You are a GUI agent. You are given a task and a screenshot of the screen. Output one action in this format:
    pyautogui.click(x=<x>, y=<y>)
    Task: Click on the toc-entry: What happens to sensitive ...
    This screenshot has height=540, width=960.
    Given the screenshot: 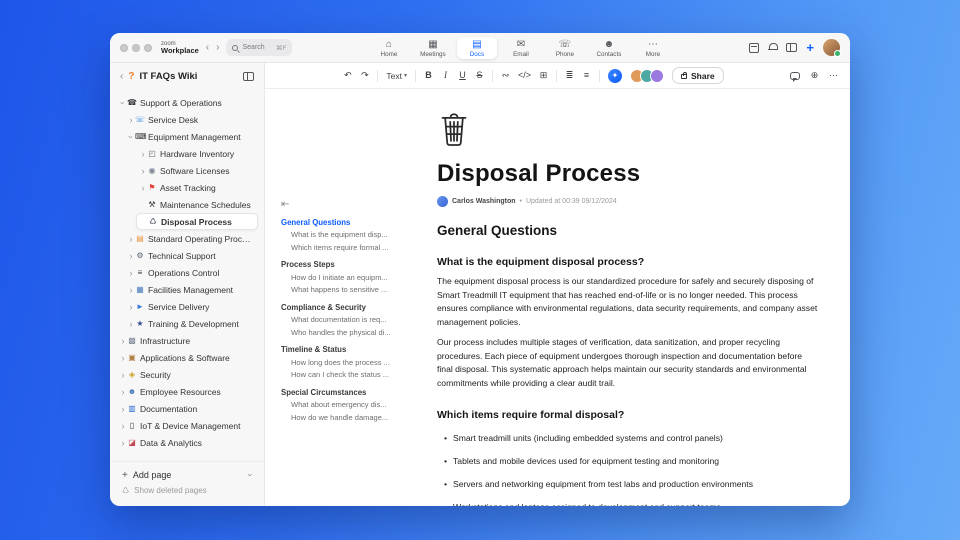 What is the action you would take?
    pyautogui.click(x=345, y=290)
    